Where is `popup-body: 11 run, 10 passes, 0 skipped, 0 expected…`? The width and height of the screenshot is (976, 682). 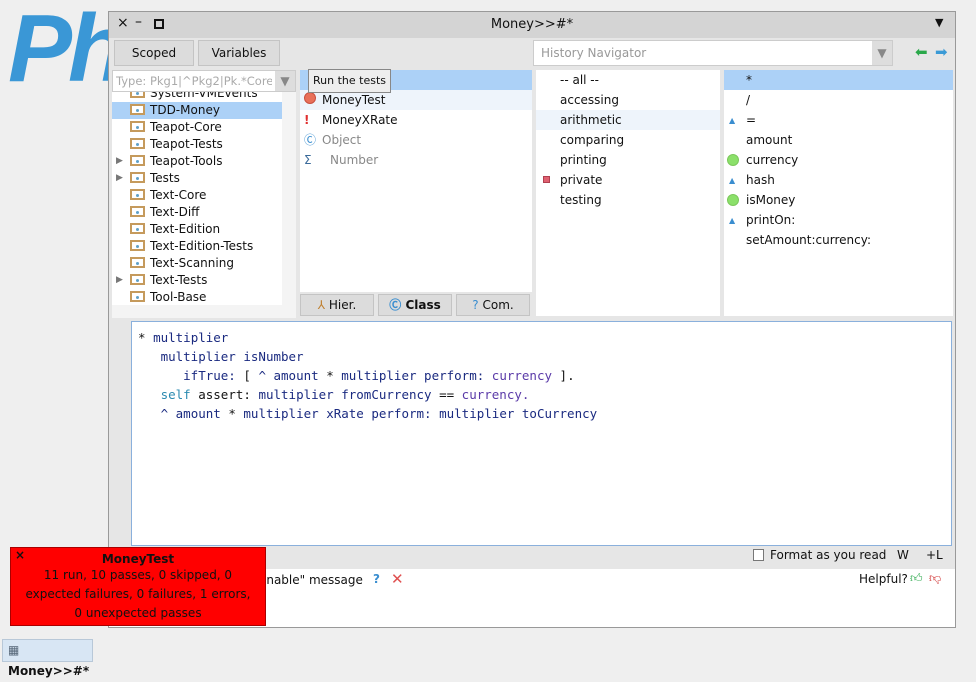 popup-body: 11 run, 10 passes, 0 skipped, 0 expected… is located at coordinates (138, 594).